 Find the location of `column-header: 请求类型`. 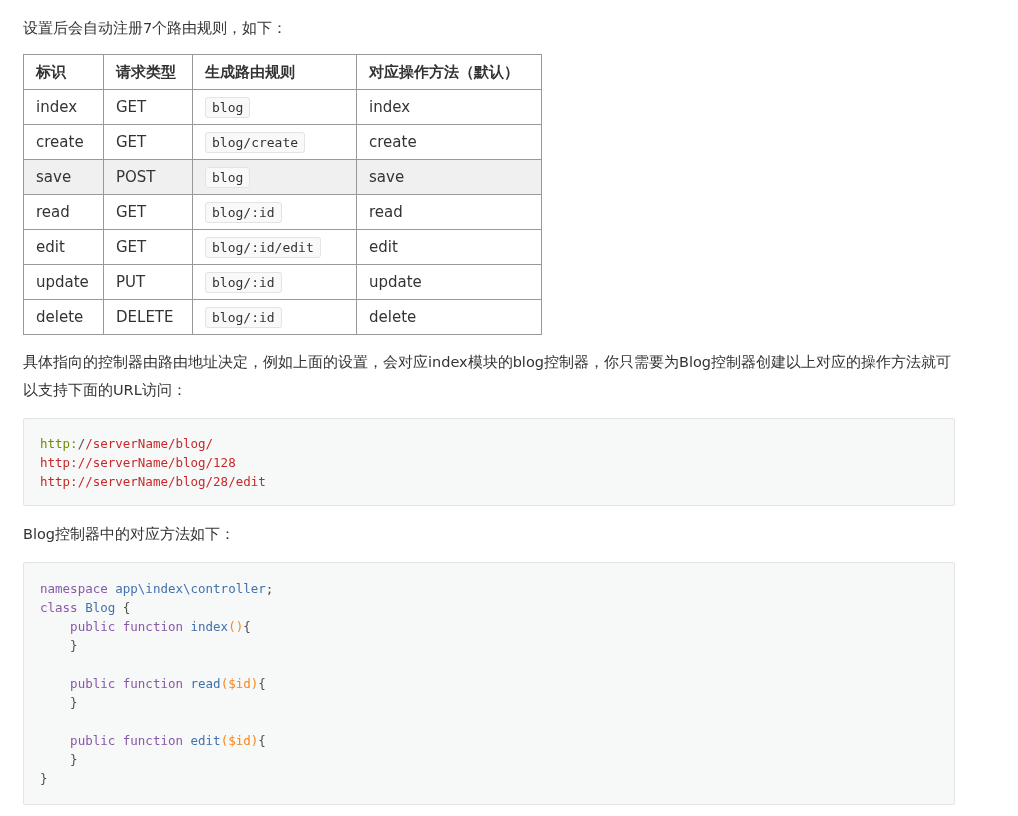

column-header: 请求类型 is located at coordinates (148, 72).